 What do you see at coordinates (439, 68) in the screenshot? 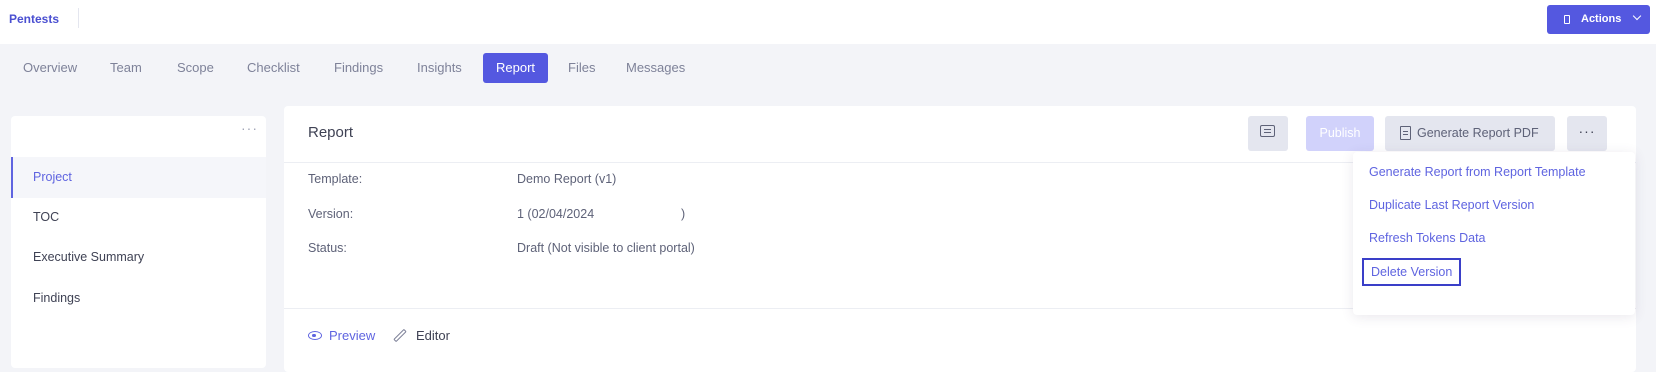
I see `tab-insights: Insights` at bounding box center [439, 68].